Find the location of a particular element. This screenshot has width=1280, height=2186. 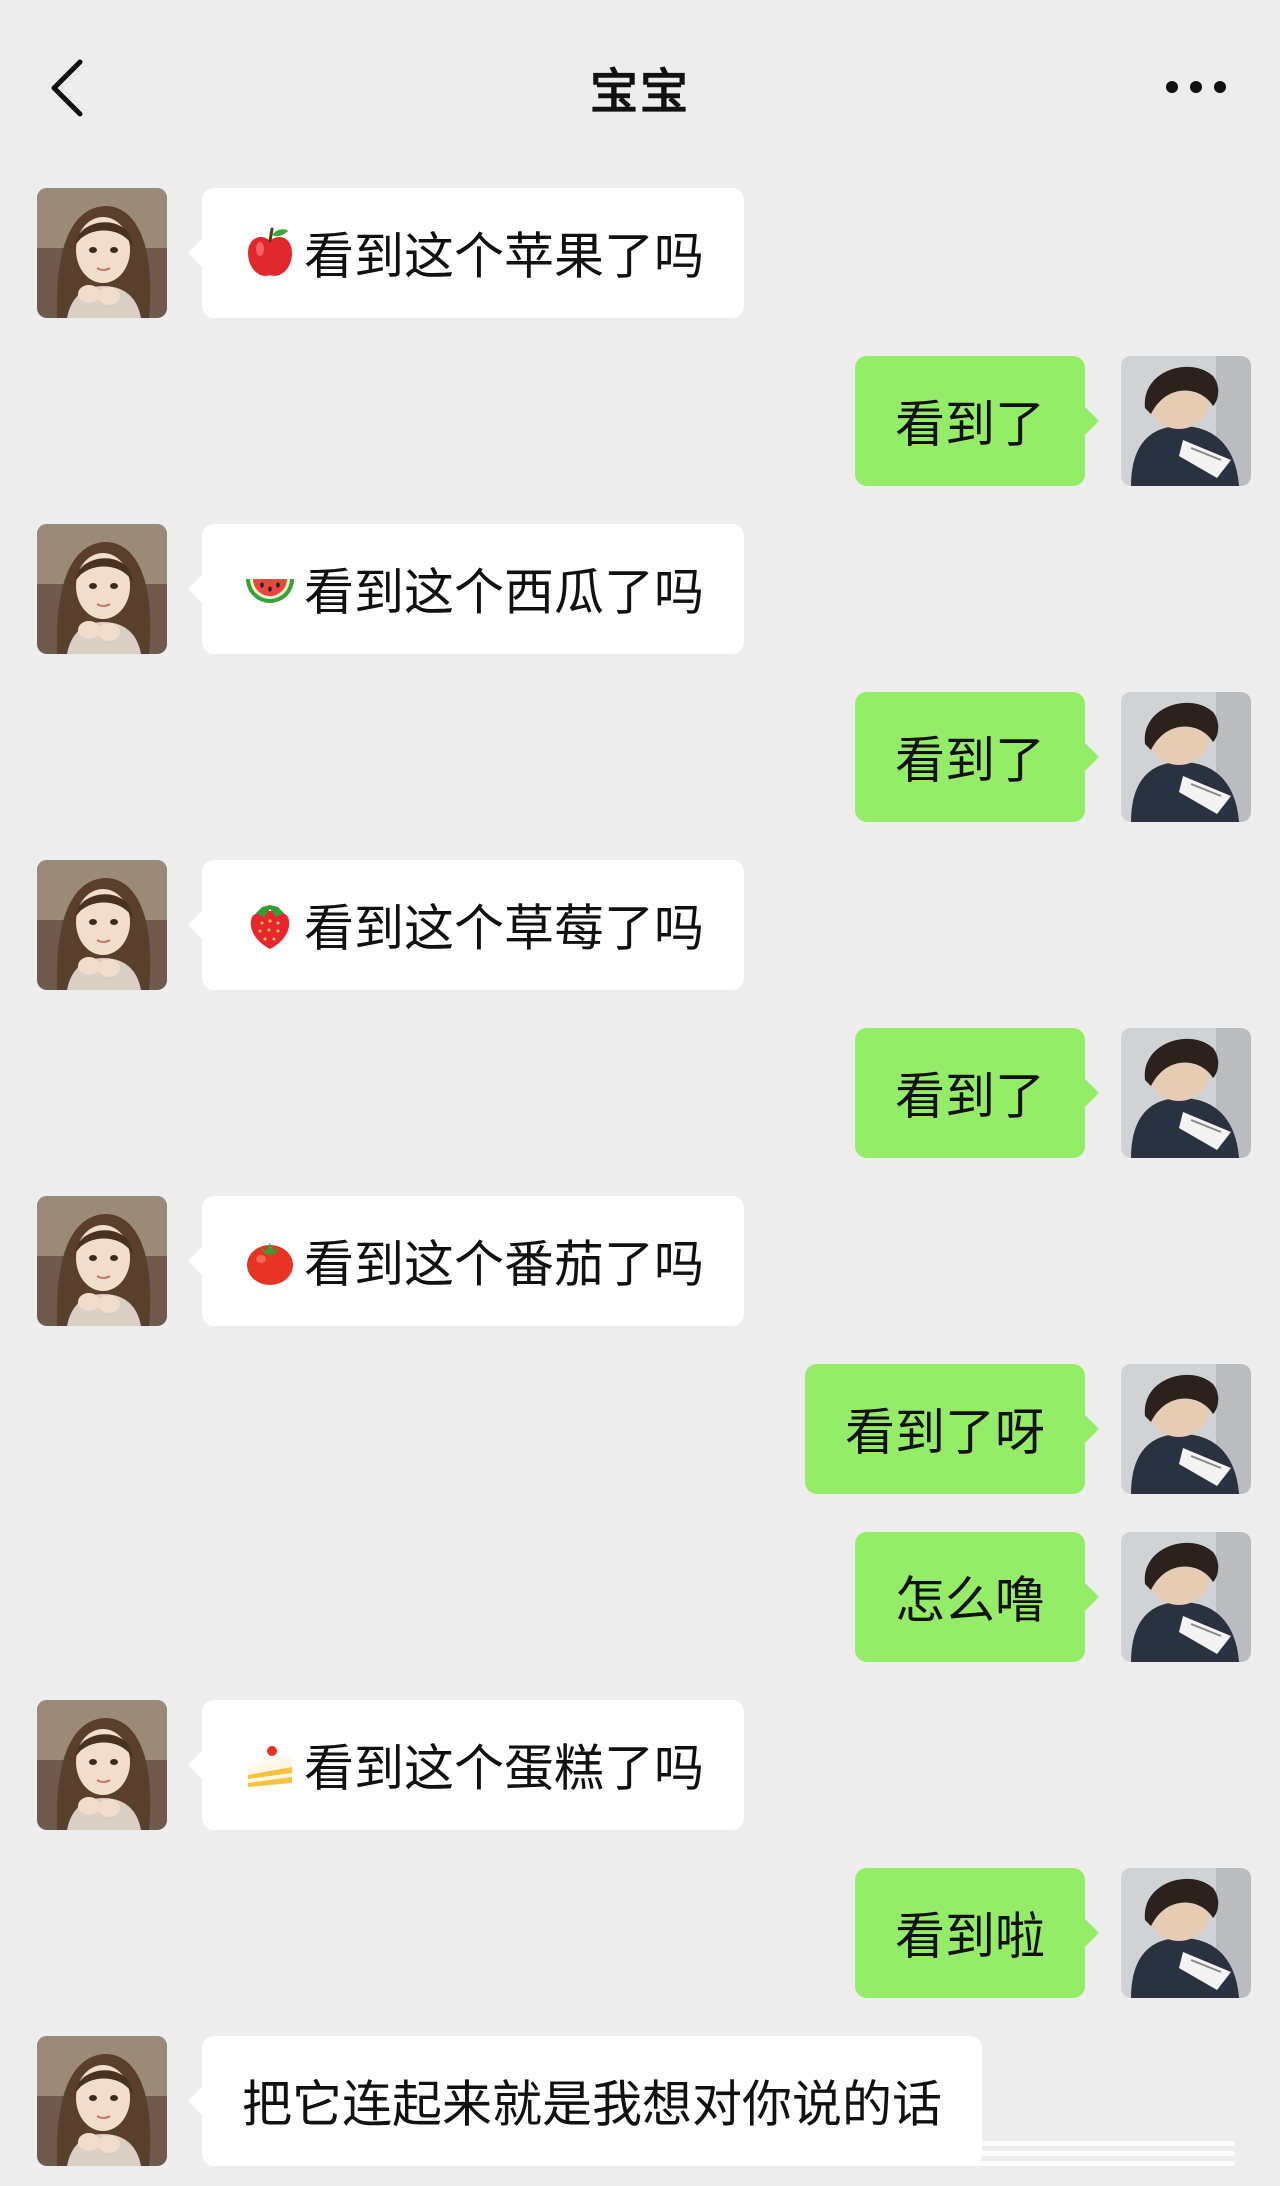

message-text: 看到这个西瓜了吗 is located at coordinates (504, 592).